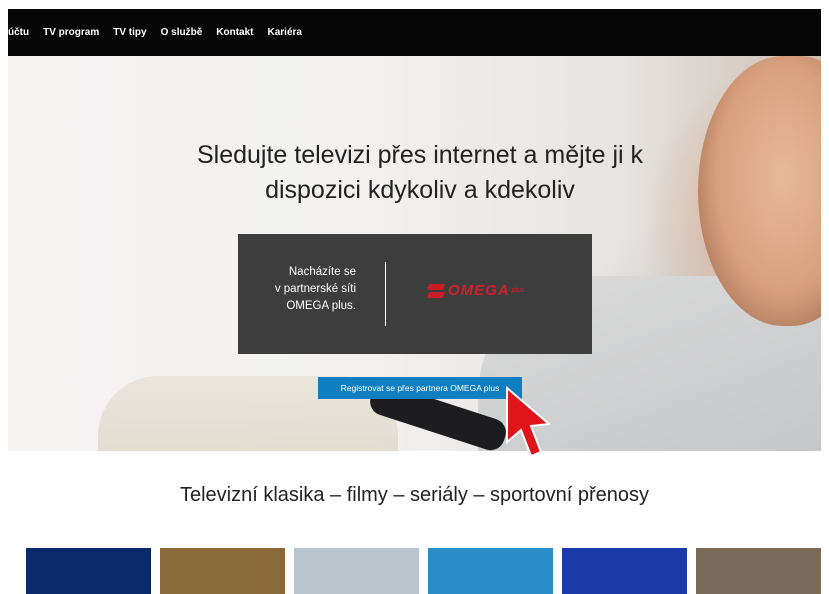  I want to click on thumb-blue-space, so click(624, 571).